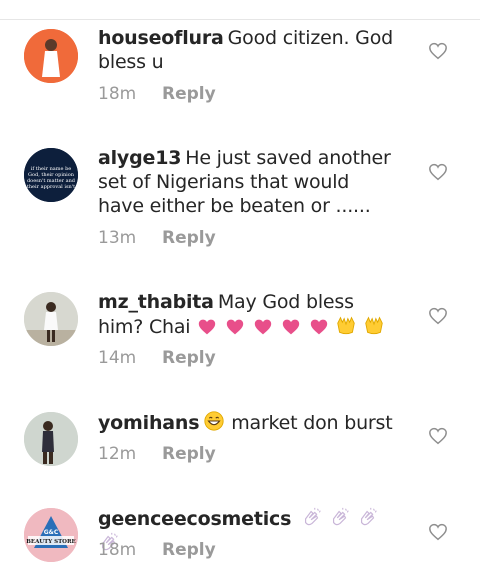 The height and width of the screenshot is (581, 480). What do you see at coordinates (51, 532) in the screenshot?
I see `svg-text: G&C` at bounding box center [51, 532].